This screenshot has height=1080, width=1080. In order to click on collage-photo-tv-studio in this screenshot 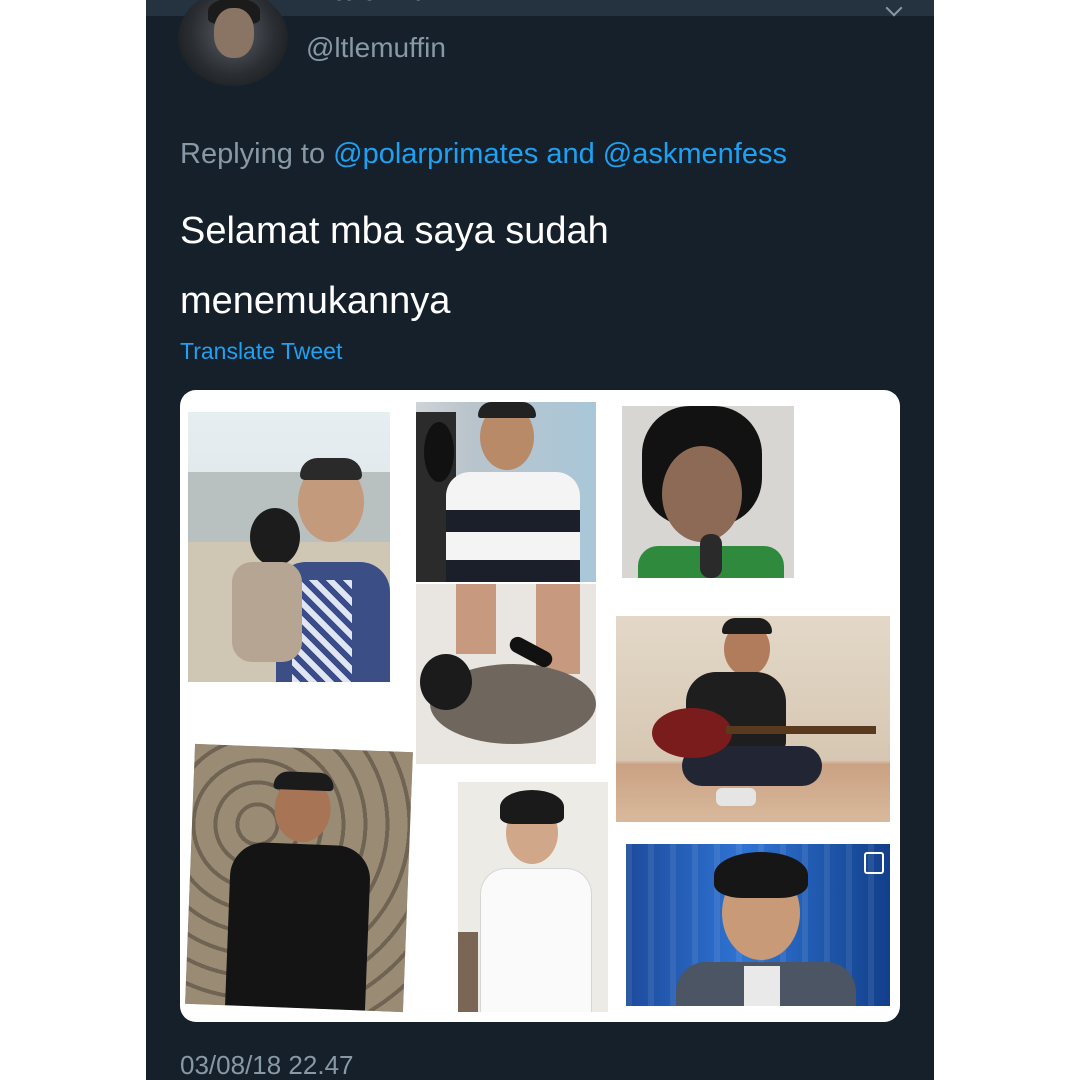, I will do `click(758, 925)`.